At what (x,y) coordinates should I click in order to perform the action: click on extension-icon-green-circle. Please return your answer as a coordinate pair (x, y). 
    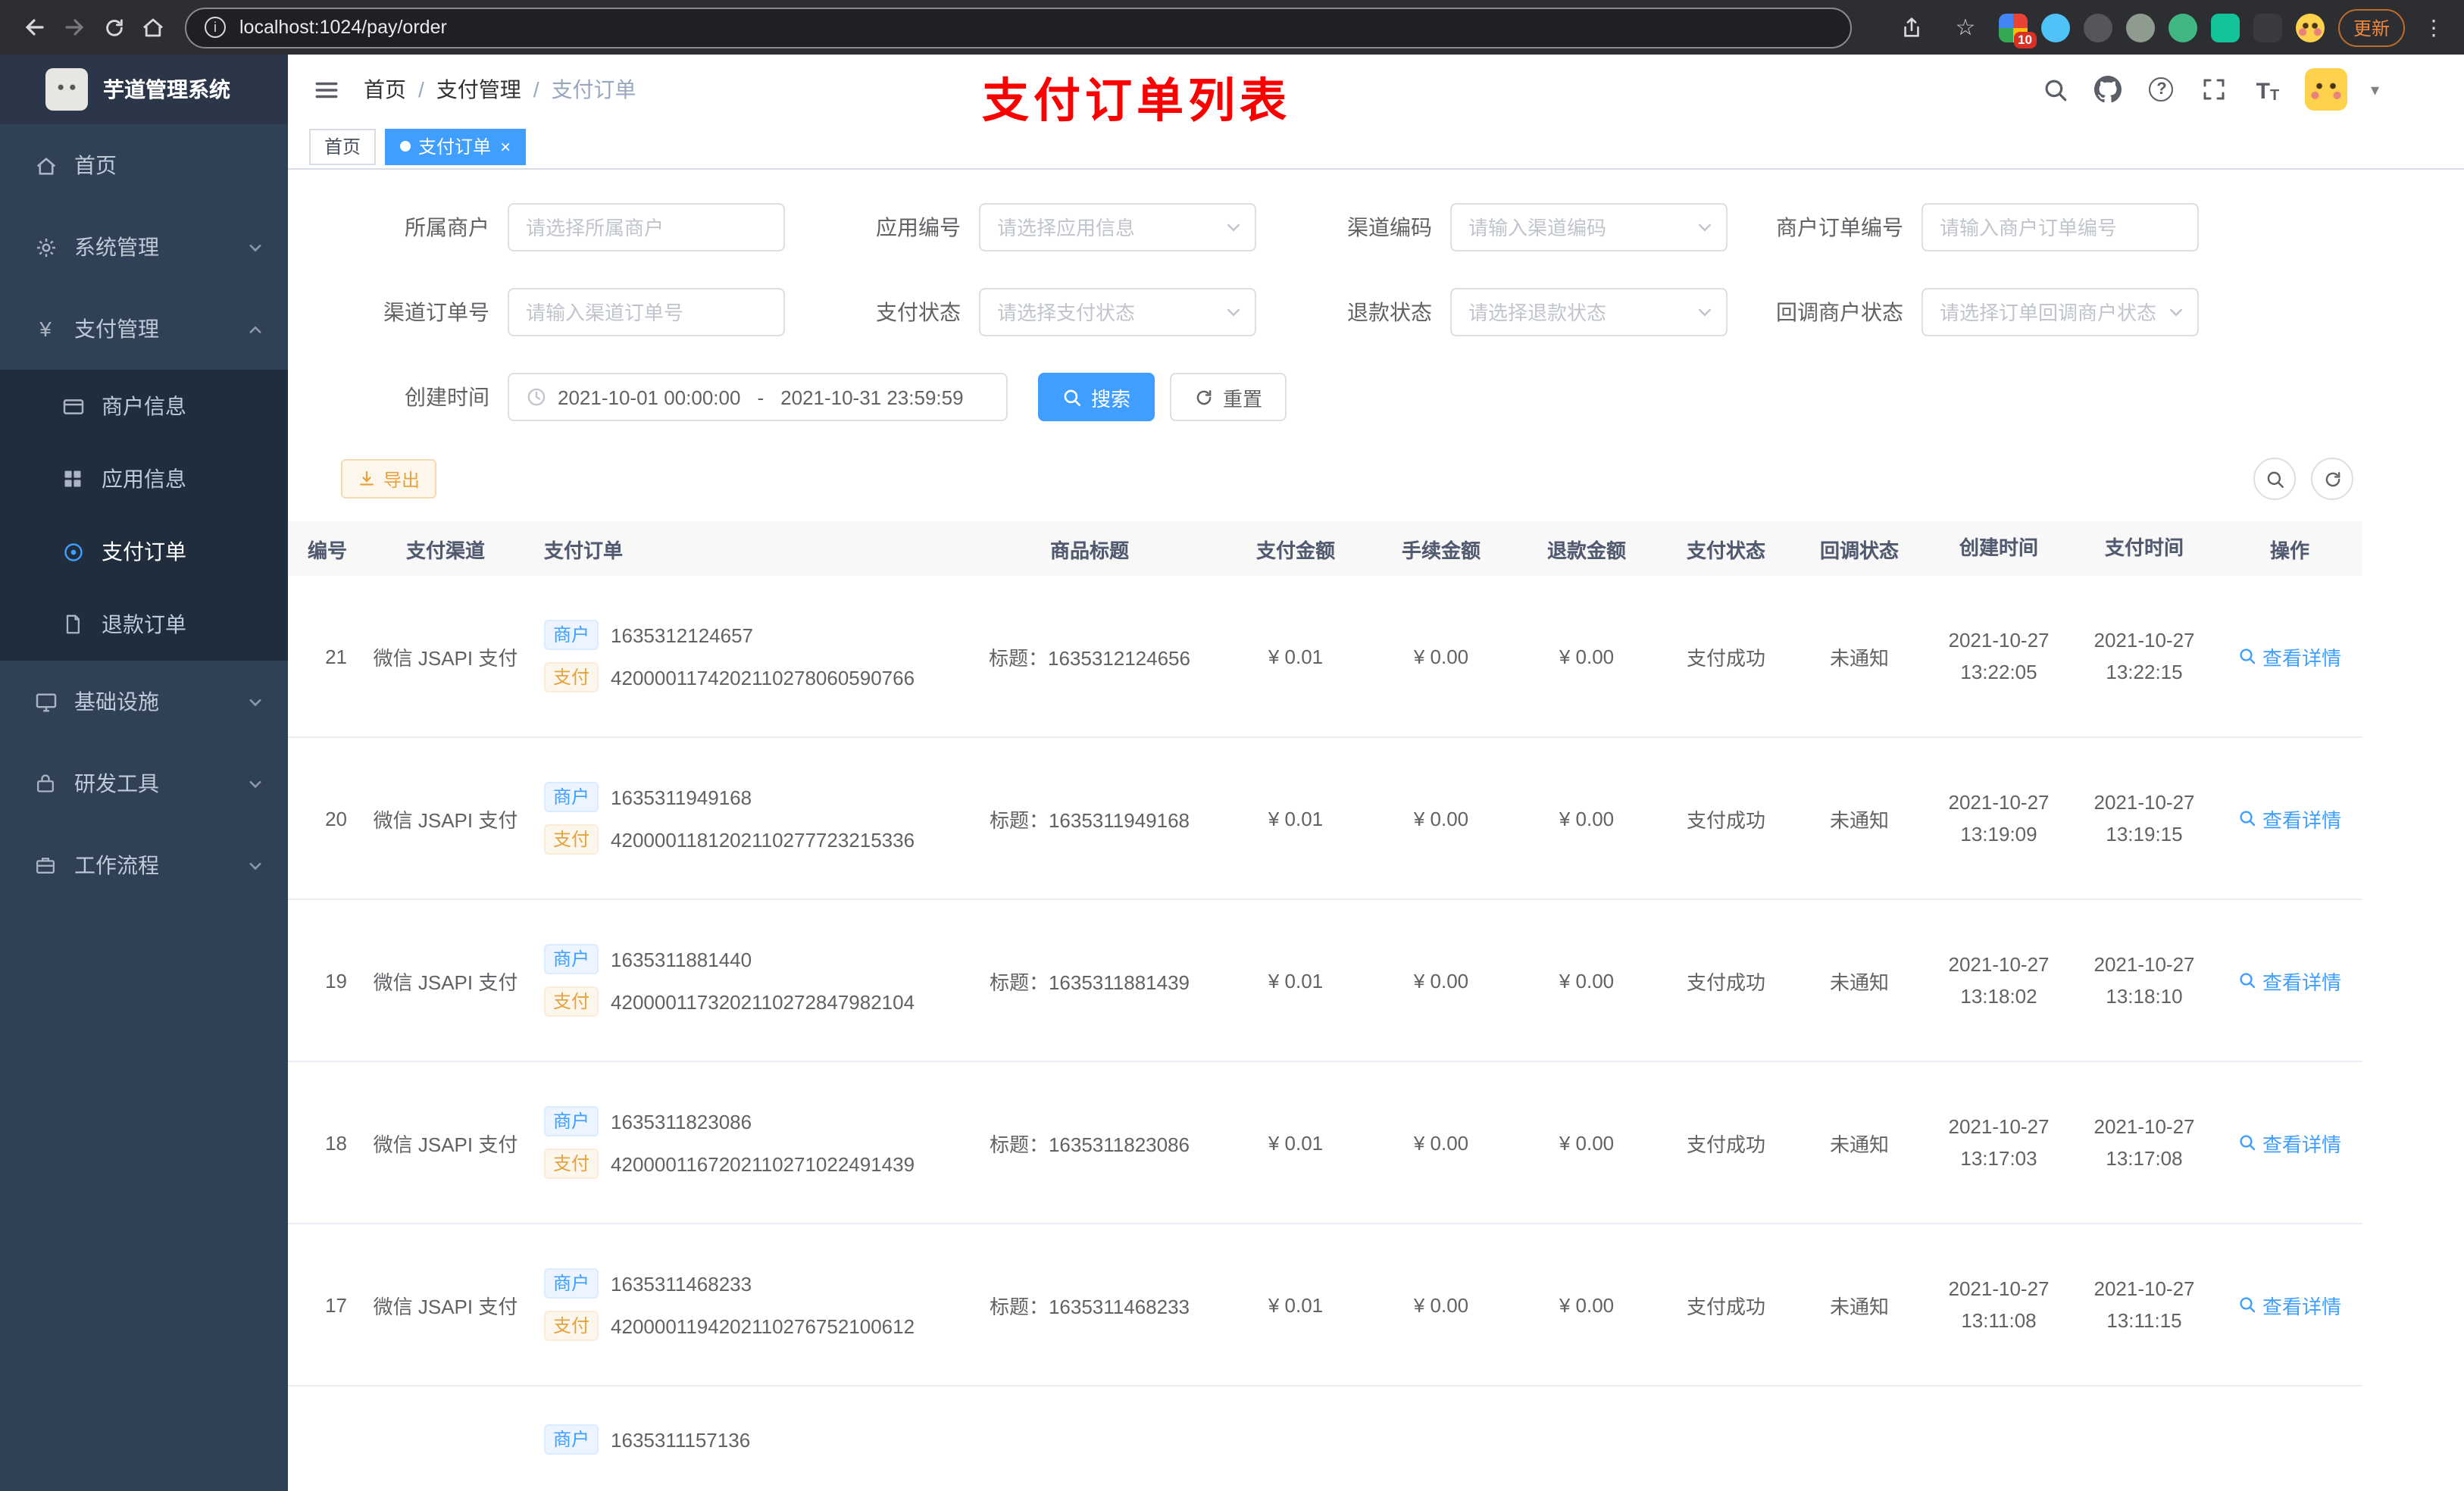
    Looking at the image, I should click on (2182, 27).